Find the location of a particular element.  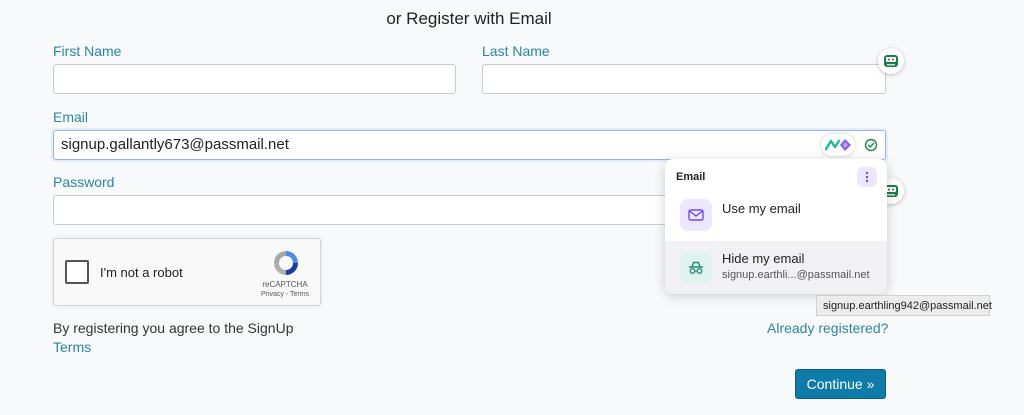

alias-tooltip: signup.earthling942@passmail.net is located at coordinates (904, 305).